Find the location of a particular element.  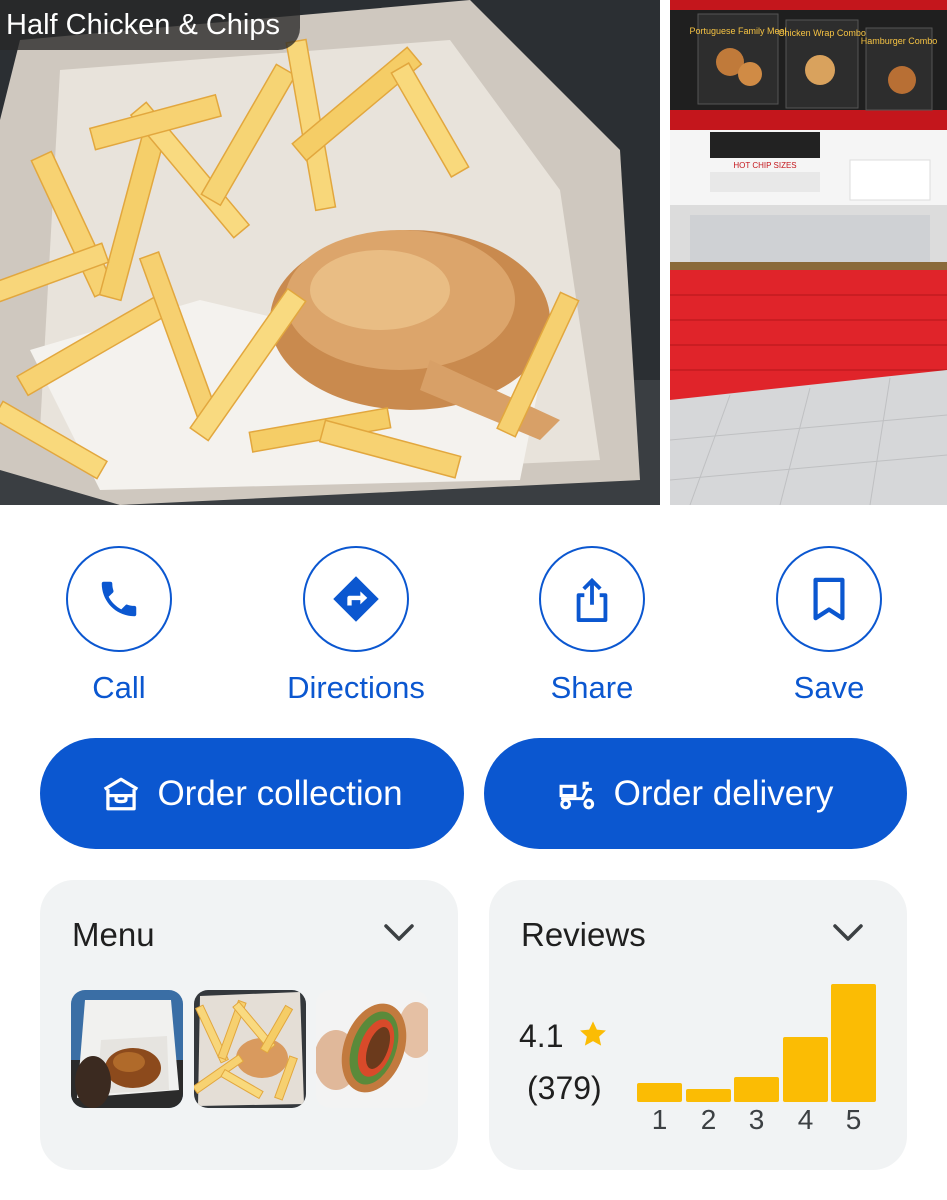

save-button: Save is located at coordinates (829, 627).